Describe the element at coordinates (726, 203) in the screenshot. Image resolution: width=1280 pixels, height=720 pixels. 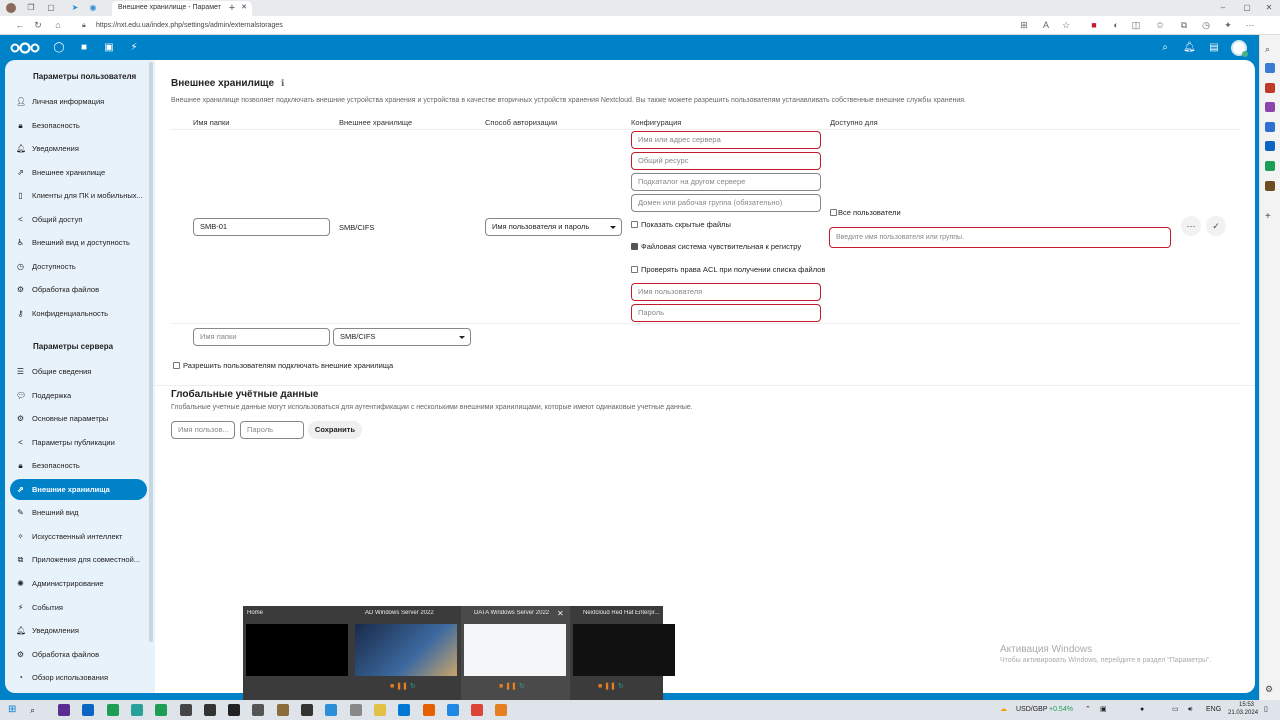
I see `domain-input: Домен или рабочая группа (обязательно)` at that location.